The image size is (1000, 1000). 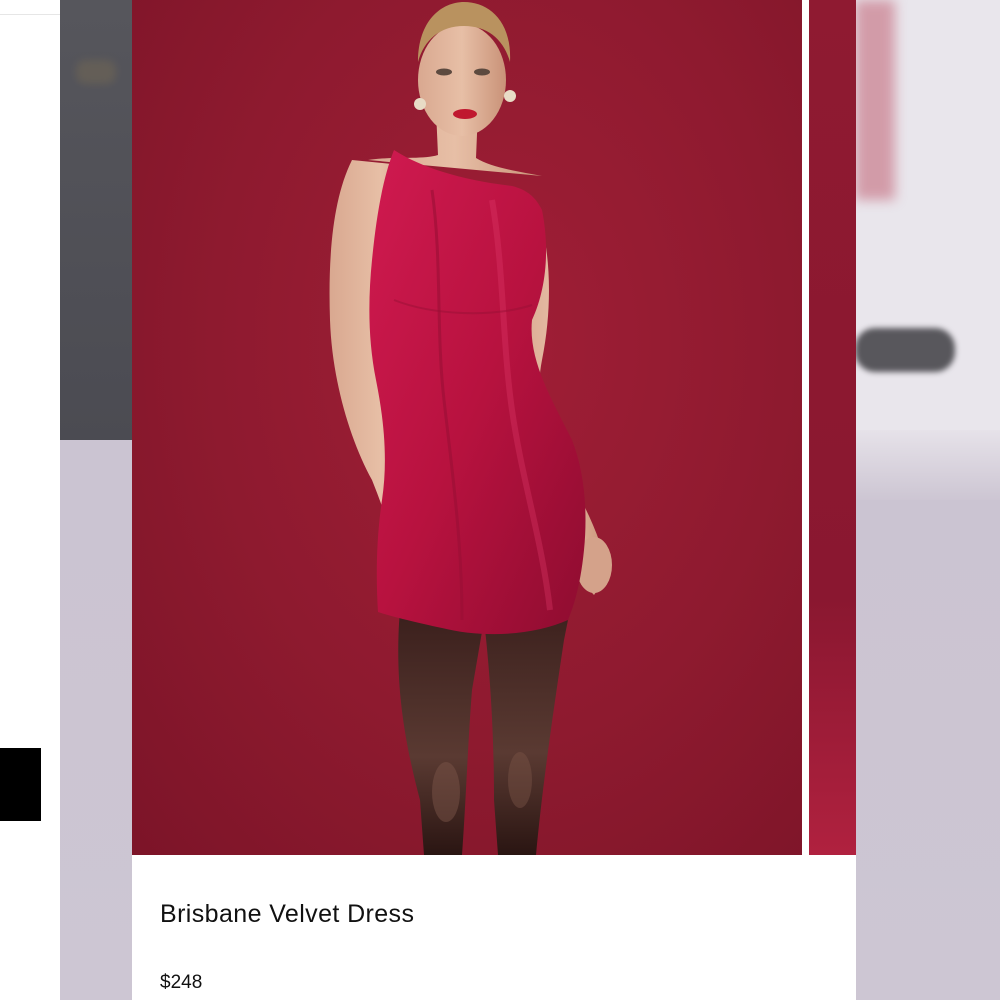 I want to click on divider, so click(x=30, y=14).